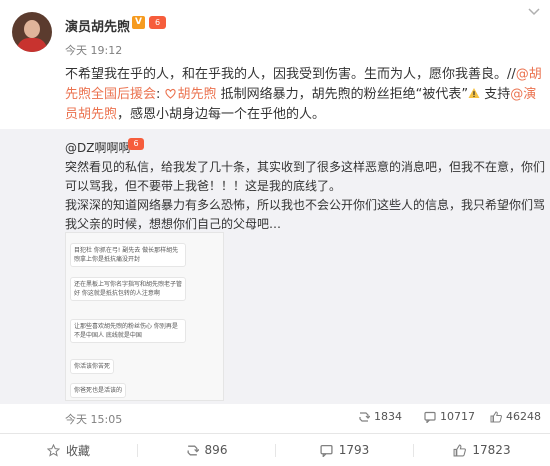 Image resolution: width=550 pixels, height=466 pixels. I want to click on repost-count: 896, so click(216, 450).